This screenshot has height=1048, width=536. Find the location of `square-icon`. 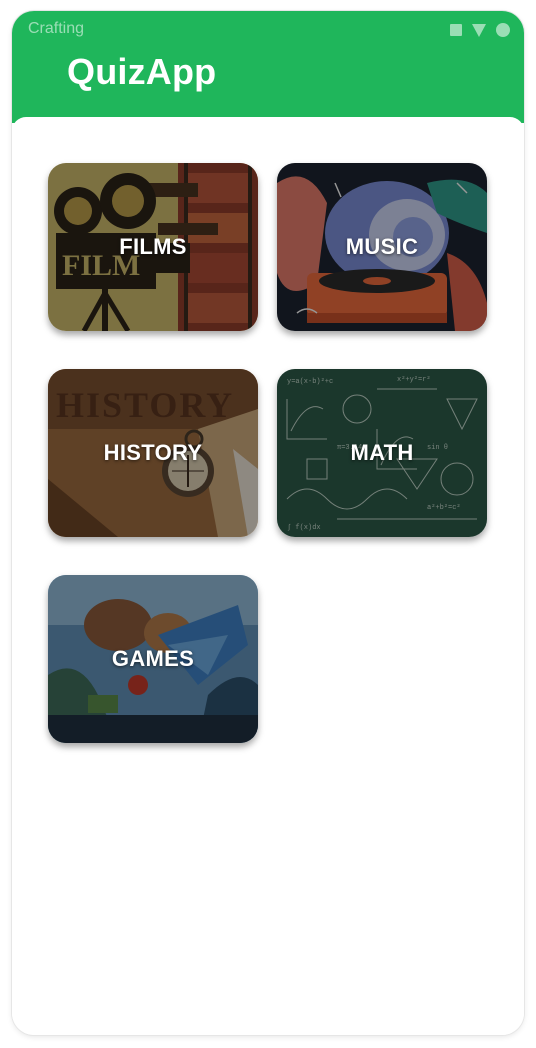

square-icon is located at coordinates (456, 30).